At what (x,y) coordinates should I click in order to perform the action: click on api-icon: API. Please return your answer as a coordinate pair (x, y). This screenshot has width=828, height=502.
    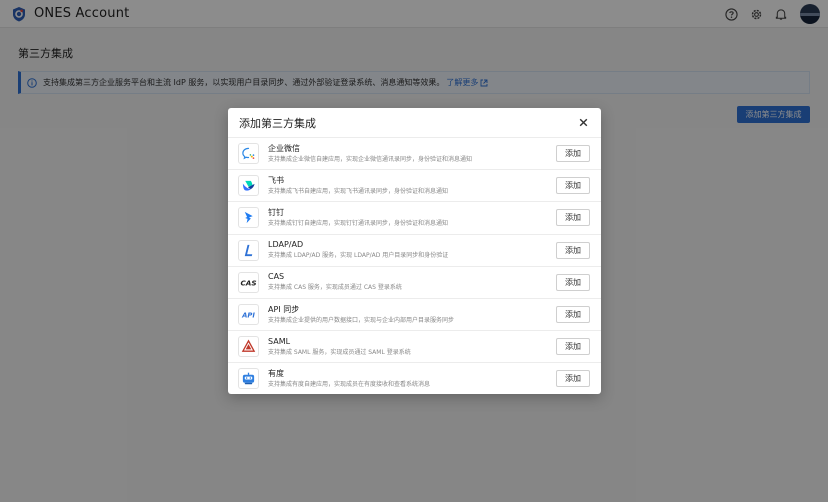
    Looking at the image, I should click on (248, 315).